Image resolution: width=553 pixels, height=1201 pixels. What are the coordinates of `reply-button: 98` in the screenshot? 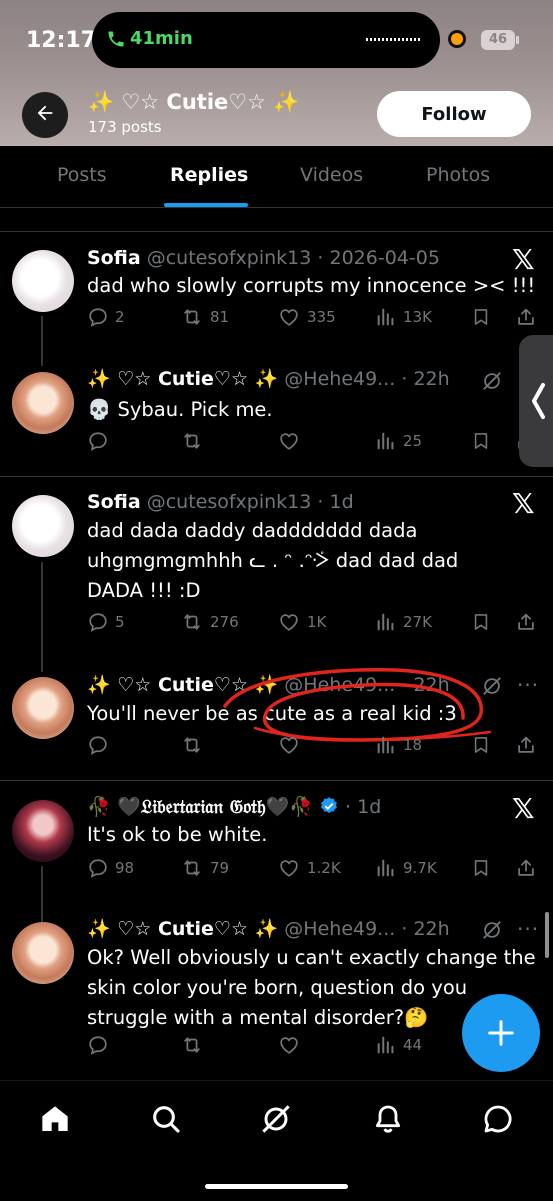 It's located at (110, 868).